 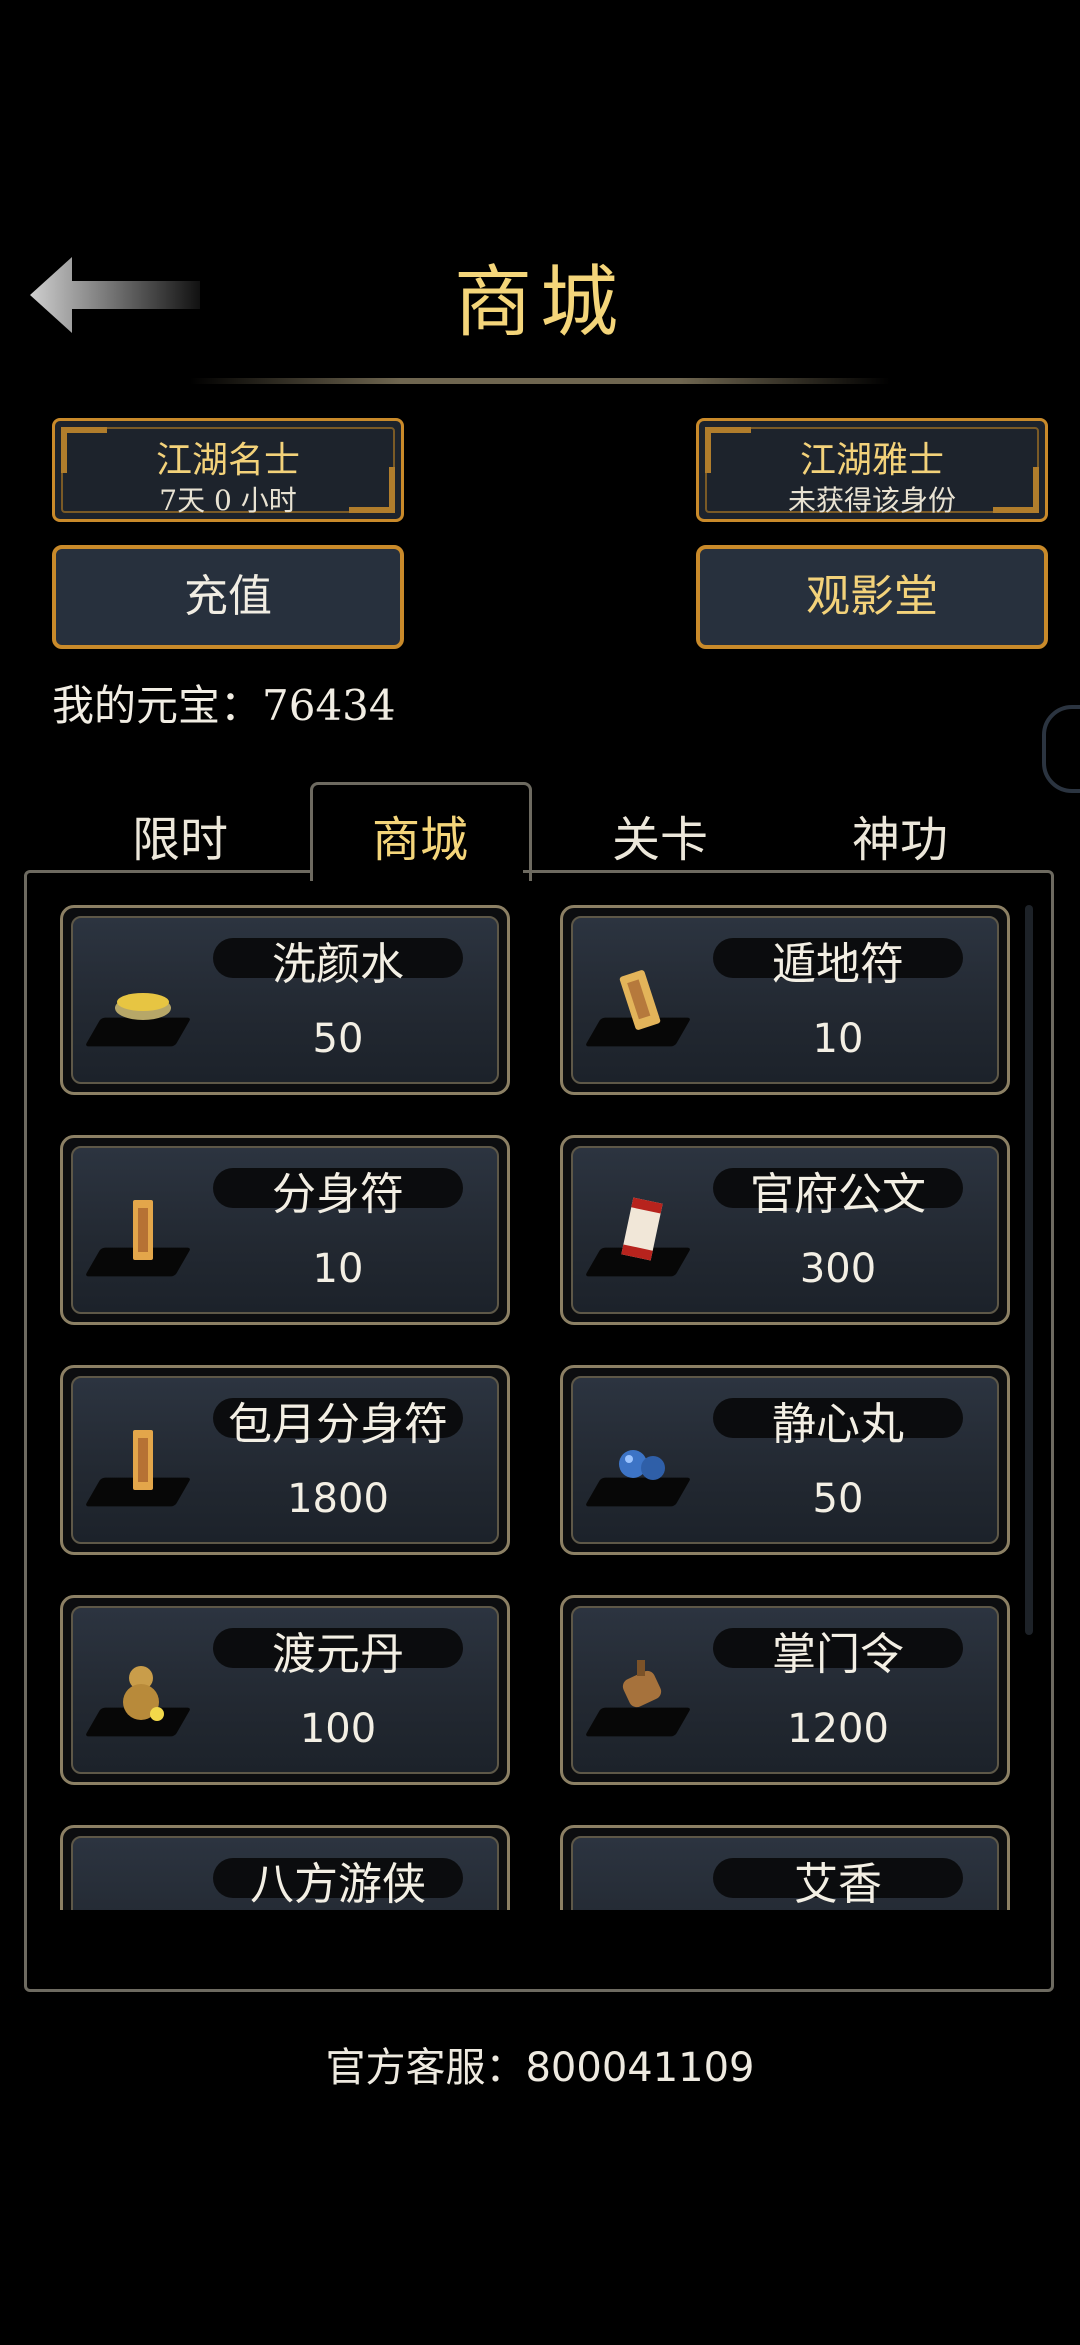 What do you see at coordinates (838, 1194) in the screenshot?
I see `item-name: 官府公文` at bounding box center [838, 1194].